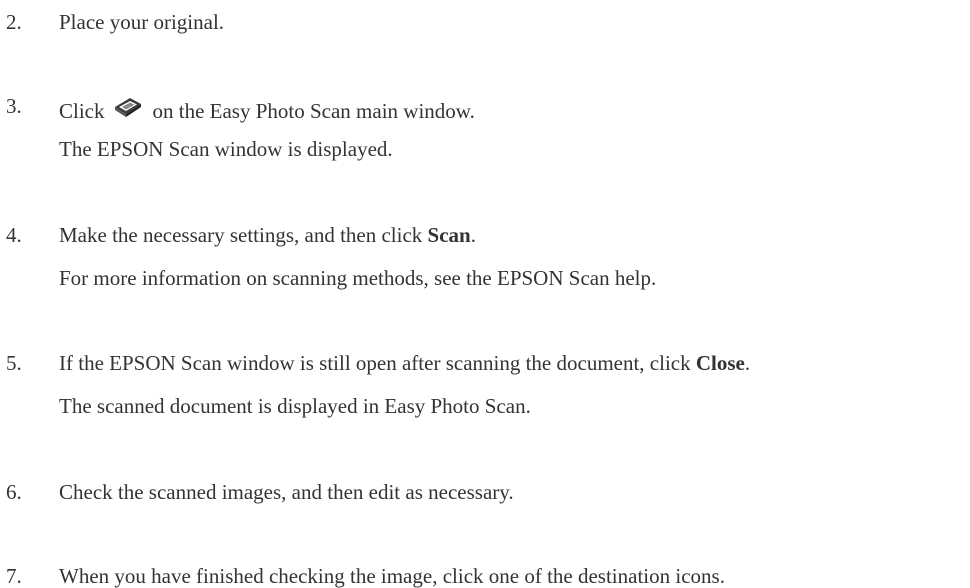 This screenshot has height=588, width=970. Describe the element at coordinates (14, 363) in the screenshot. I see `step-number: 5.` at that location.